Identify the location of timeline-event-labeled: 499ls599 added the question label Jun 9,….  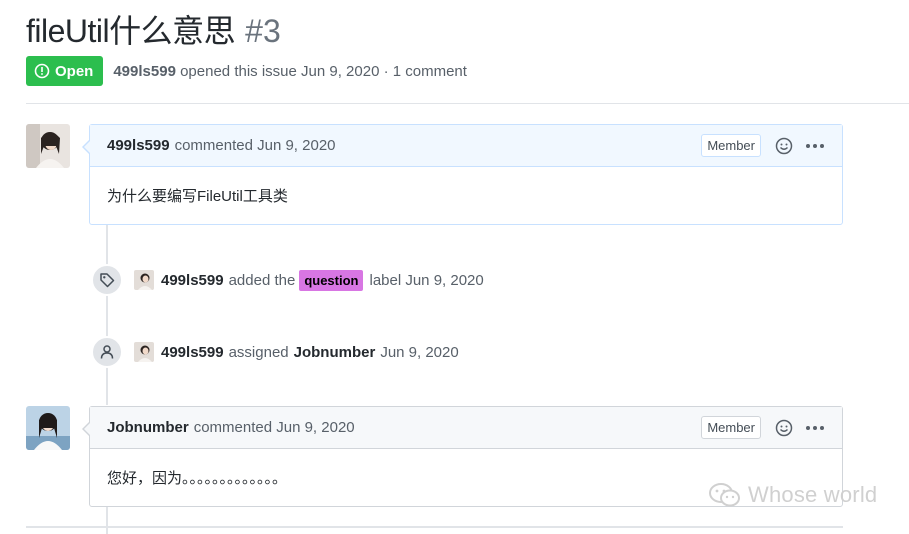
(287, 280).